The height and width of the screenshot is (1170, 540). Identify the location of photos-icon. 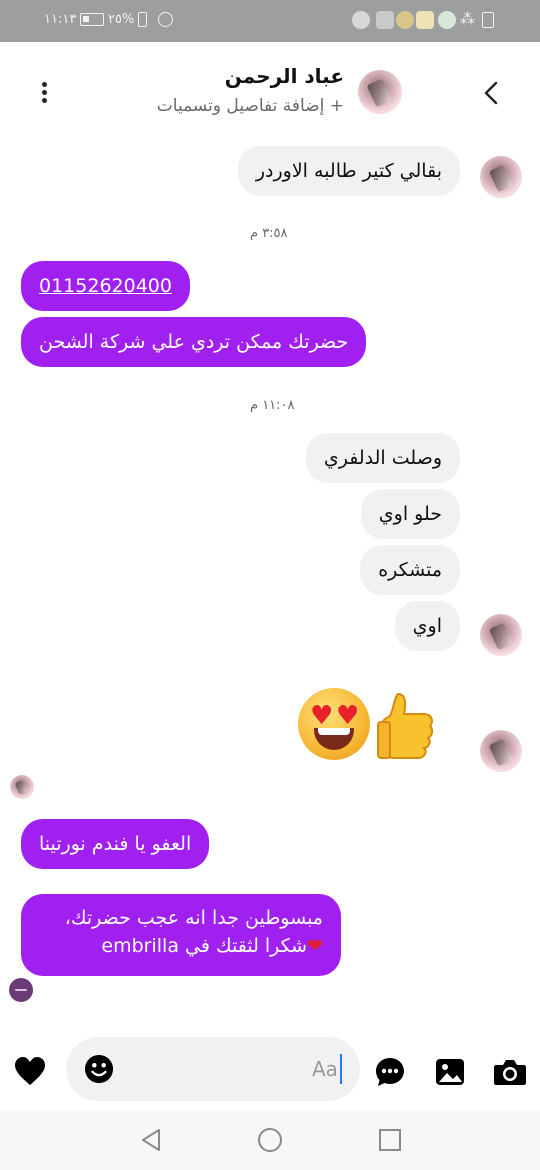
(385, 20).